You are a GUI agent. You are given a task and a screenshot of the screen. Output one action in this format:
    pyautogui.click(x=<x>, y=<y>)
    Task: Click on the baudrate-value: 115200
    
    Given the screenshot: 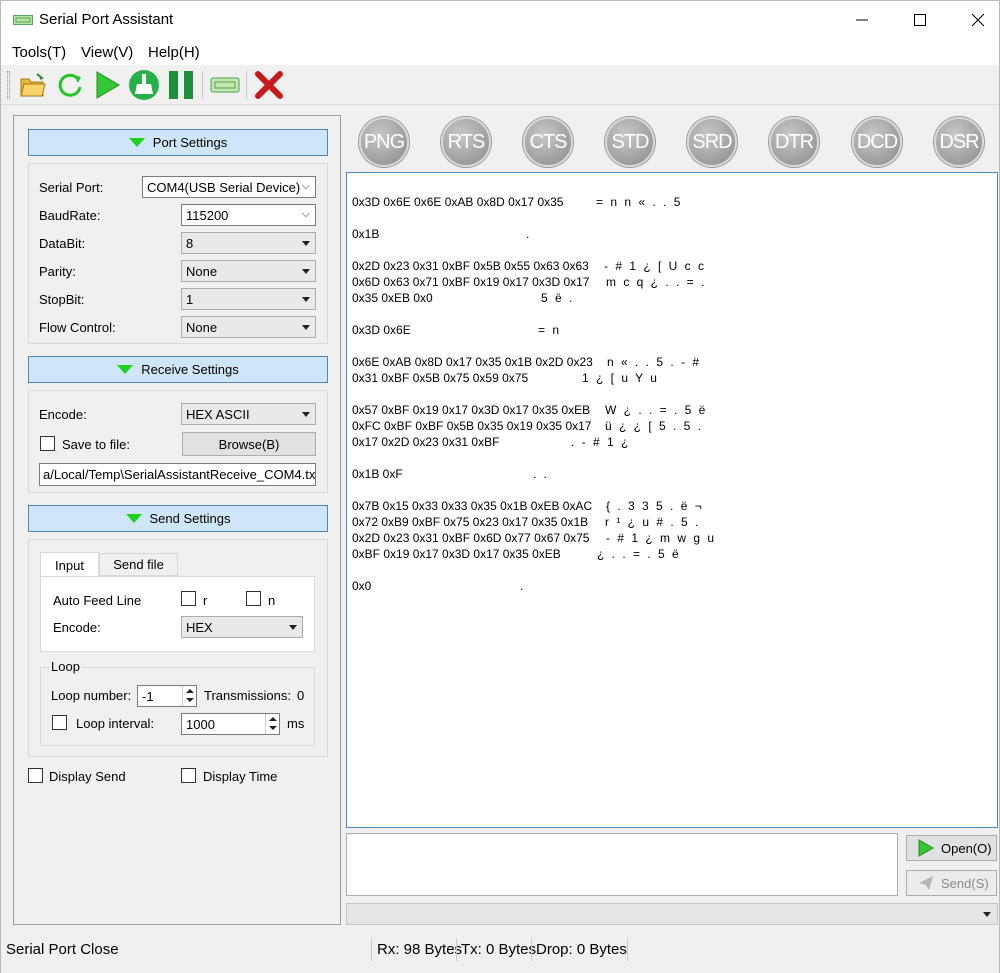 What is the action you would take?
    pyautogui.click(x=207, y=215)
    